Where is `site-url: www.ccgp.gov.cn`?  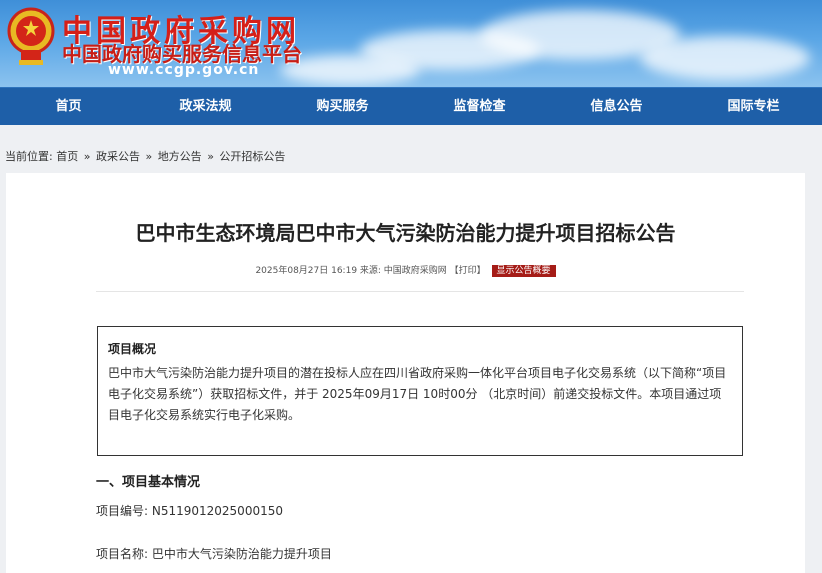 site-url: www.ccgp.gov.cn is located at coordinates (183, 70).